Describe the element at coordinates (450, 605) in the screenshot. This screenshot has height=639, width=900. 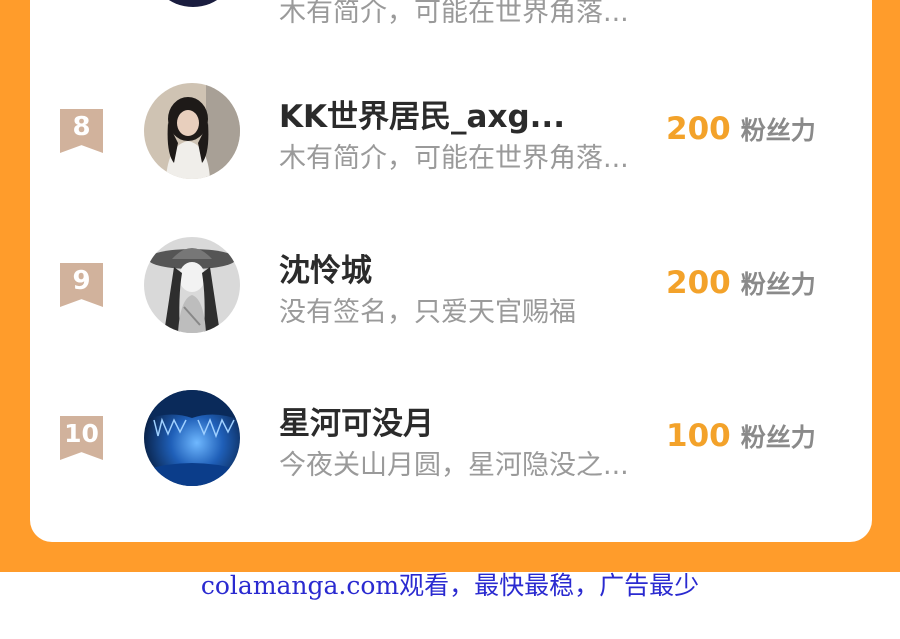
I see `site-footer-banner: colamanga.com观看，最快最稳，广告最少` at that location.